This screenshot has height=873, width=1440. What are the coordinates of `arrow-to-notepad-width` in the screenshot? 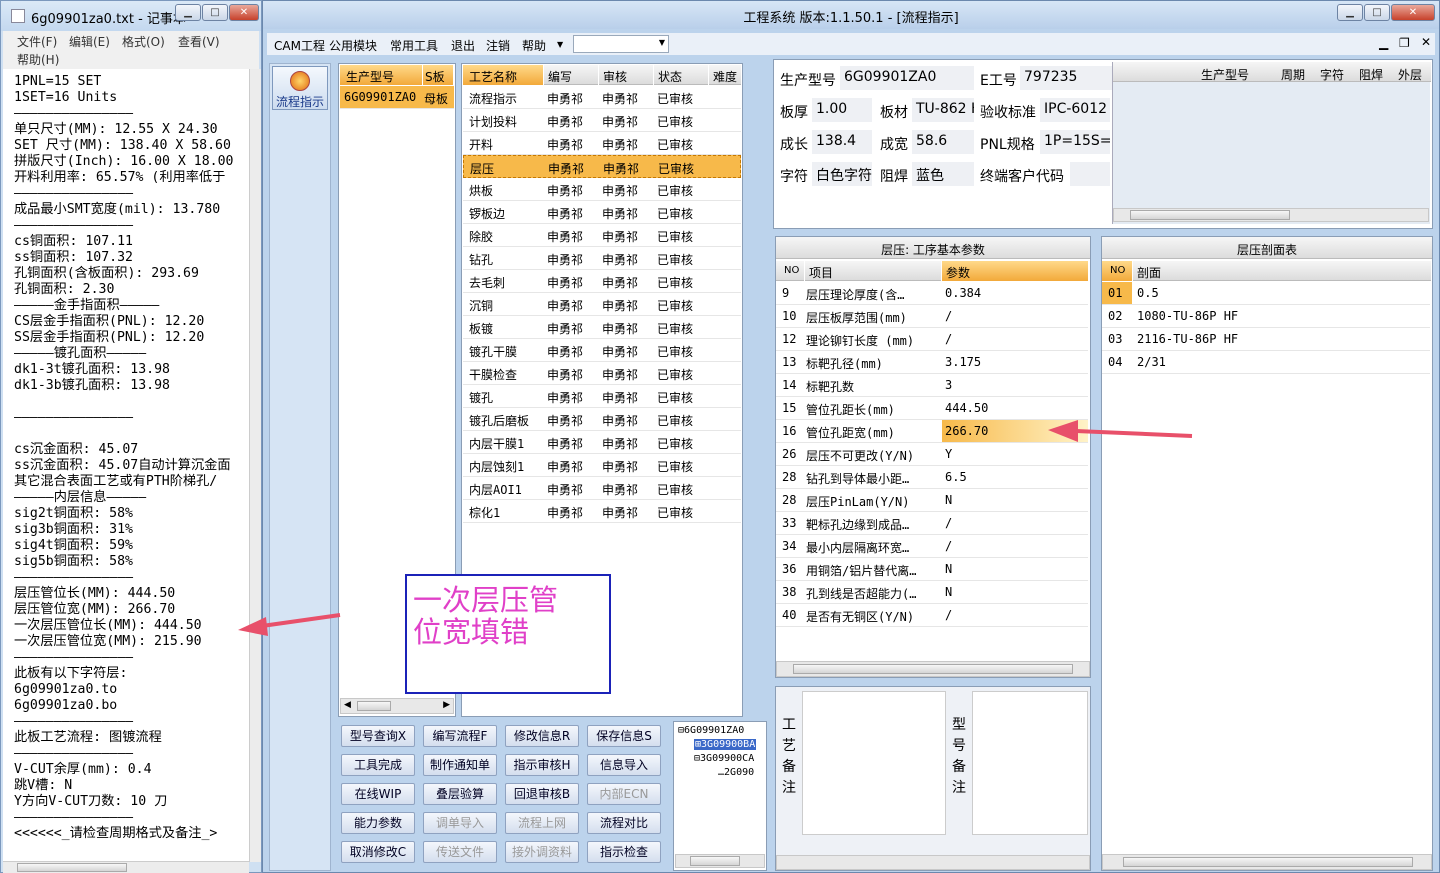 It's located at (289, 624).